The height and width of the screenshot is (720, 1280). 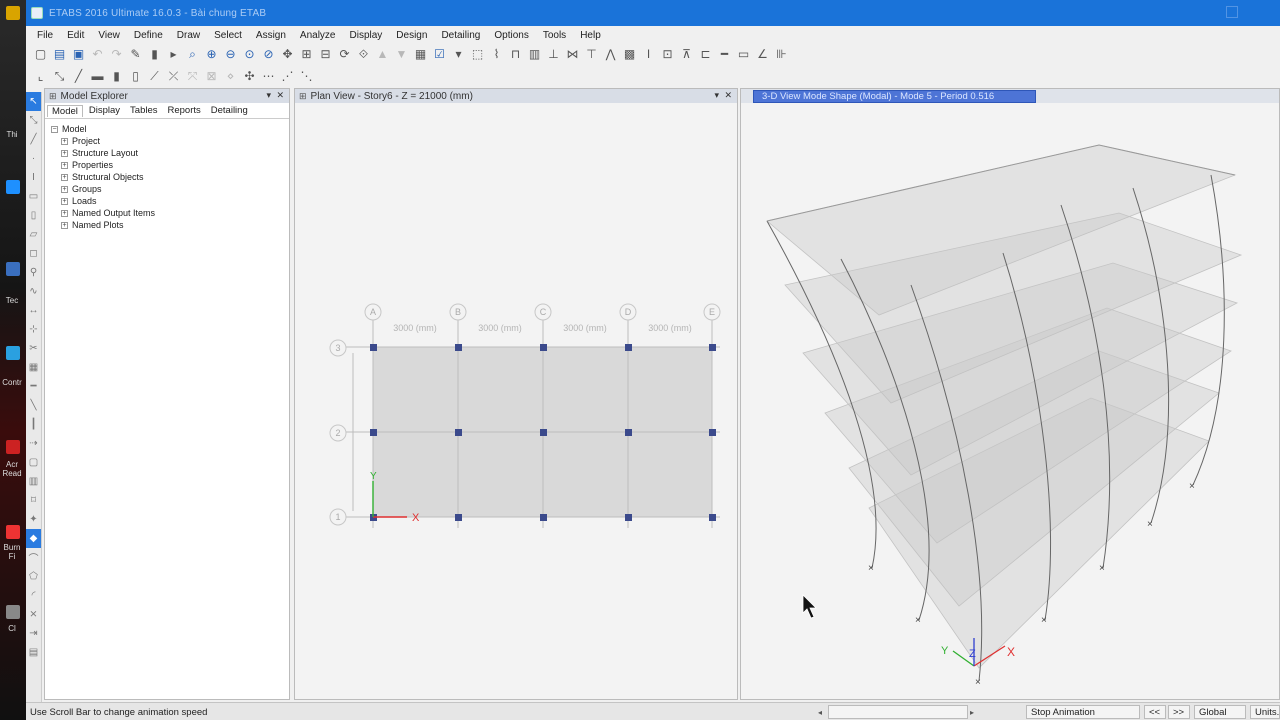 What do you see at coordinates (460, 35) in the screenshot?
I see `menu-detailing: Detailing` at bounding box center [460, 35].